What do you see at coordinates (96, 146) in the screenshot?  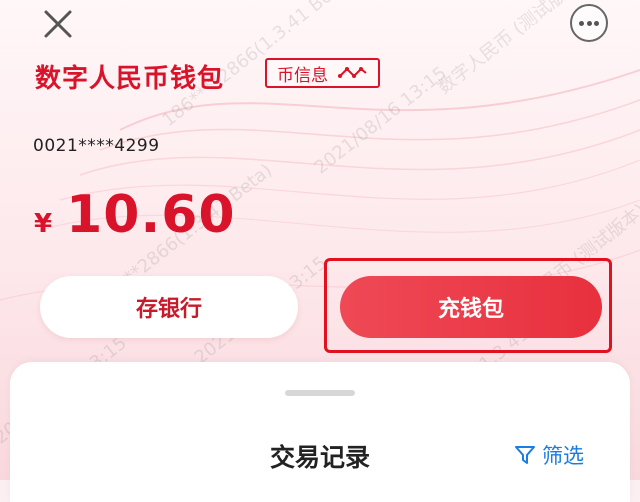 I see `account-number: 0021****4299` at bounding box center [96, 146].